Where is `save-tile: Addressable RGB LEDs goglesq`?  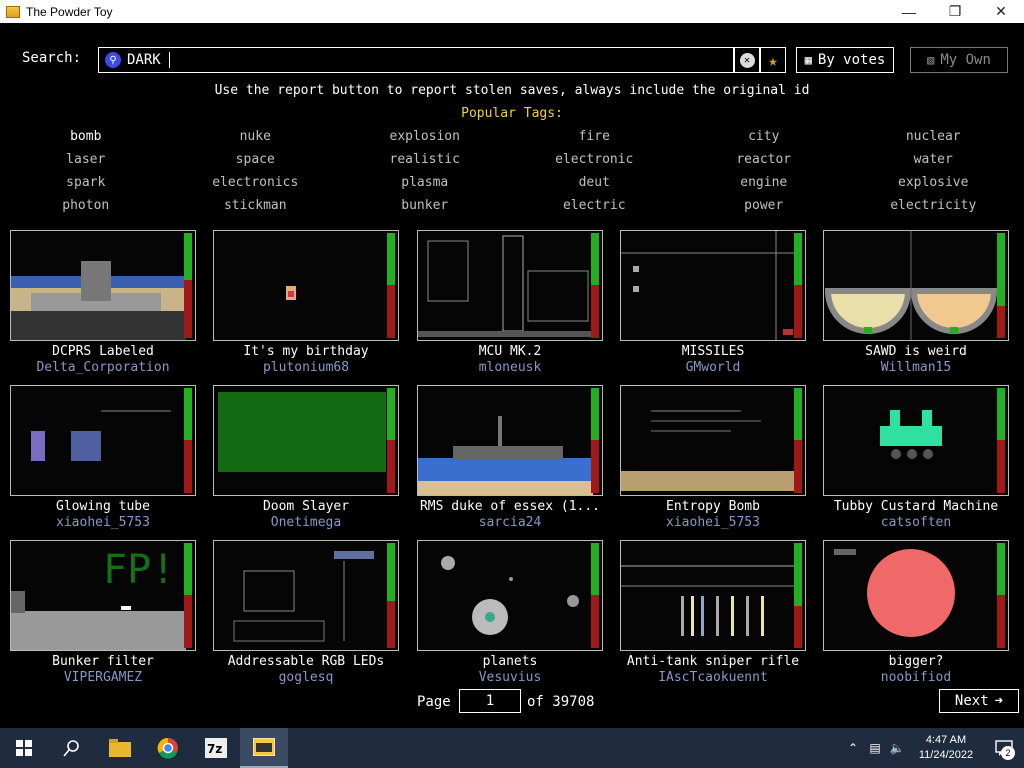
save-tile: Addressable RGB LEDs goglesq is located at coordinates (306, 612).